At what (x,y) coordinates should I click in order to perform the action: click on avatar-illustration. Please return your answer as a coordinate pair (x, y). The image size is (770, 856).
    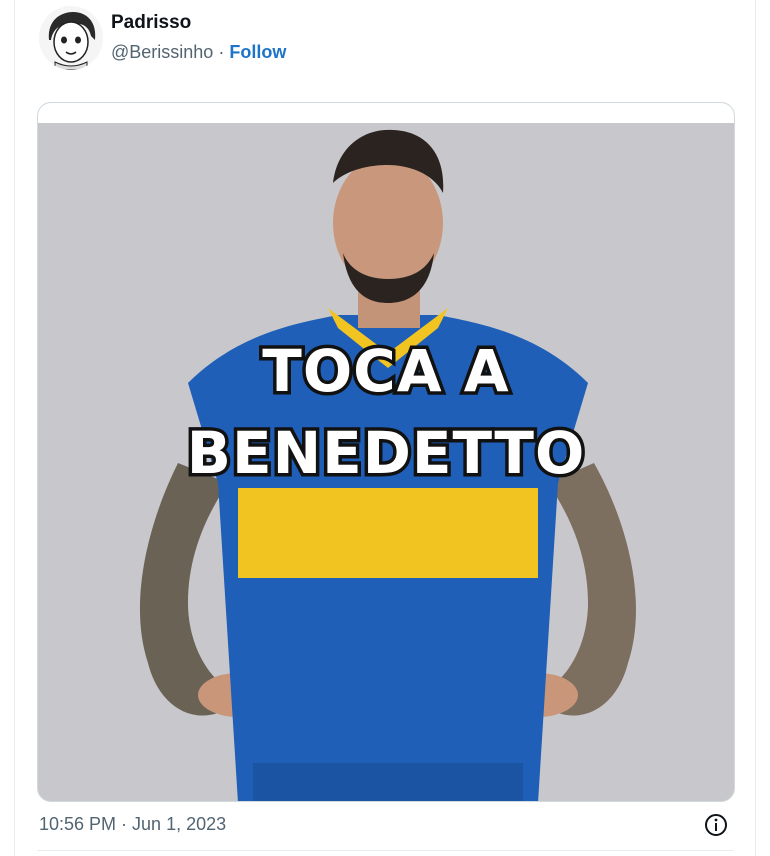
    Looking at the image, I should click on (71, 38).